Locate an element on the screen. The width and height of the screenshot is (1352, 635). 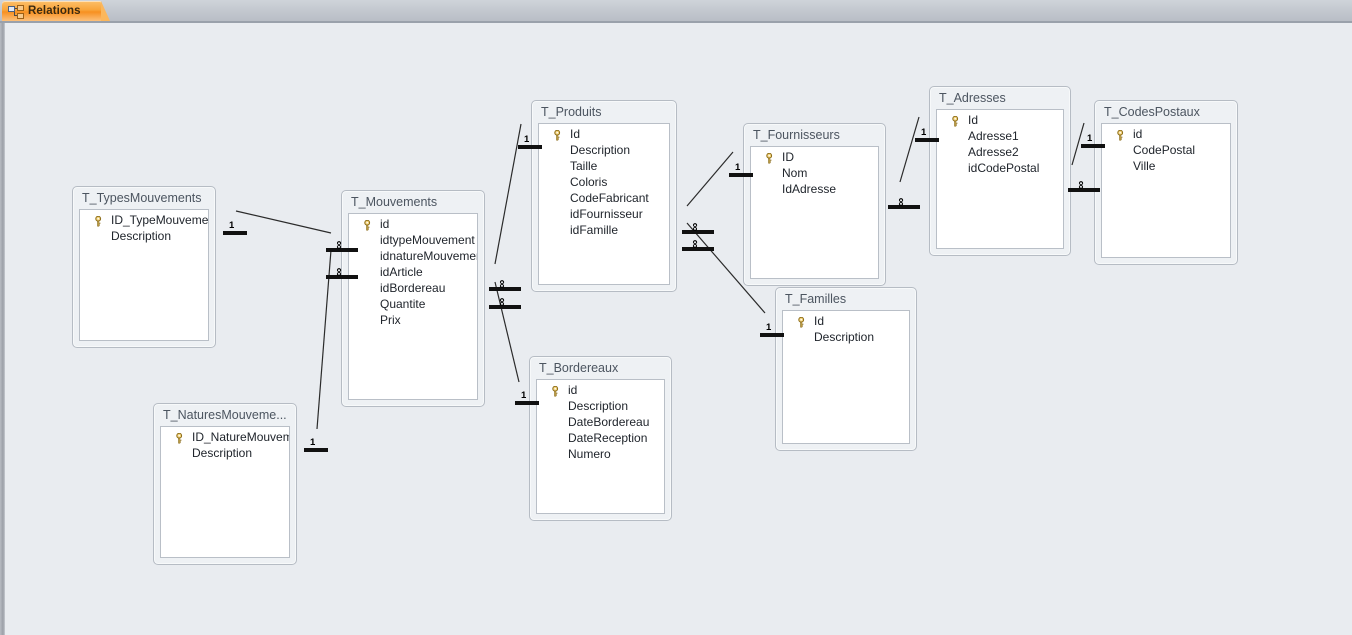
table-field-label: ID_NatureMouvement is located at coordinates (240, 437).